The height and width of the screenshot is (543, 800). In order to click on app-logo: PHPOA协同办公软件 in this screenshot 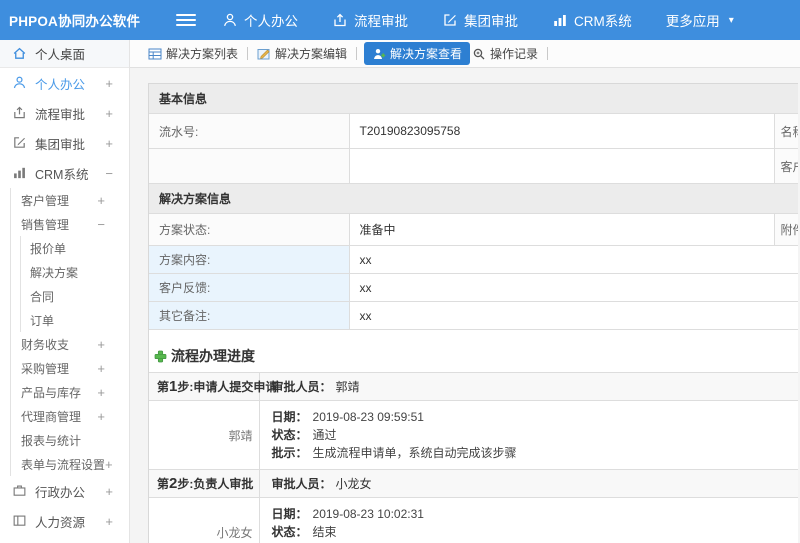, I will do `click(75, 21)`.